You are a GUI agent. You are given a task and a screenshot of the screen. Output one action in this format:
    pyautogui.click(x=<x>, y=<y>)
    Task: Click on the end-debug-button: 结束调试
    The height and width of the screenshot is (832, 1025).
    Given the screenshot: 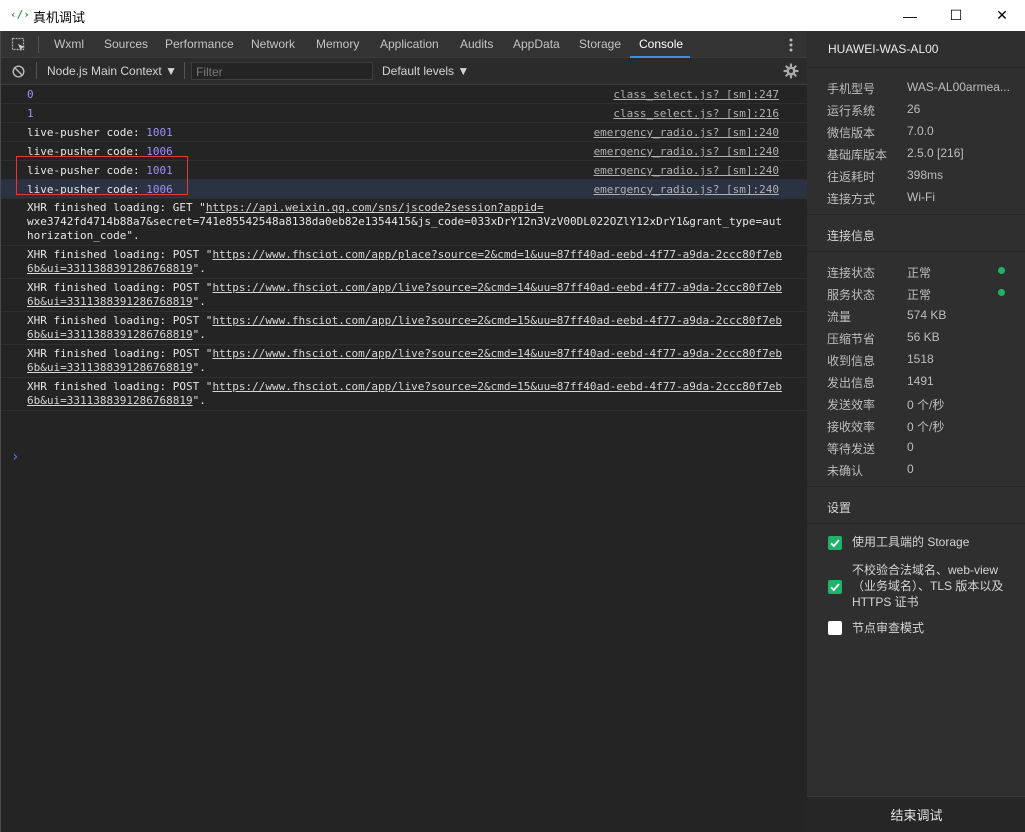 What is the action you would take?
    pyautogui.click(x=916, y=814)
    